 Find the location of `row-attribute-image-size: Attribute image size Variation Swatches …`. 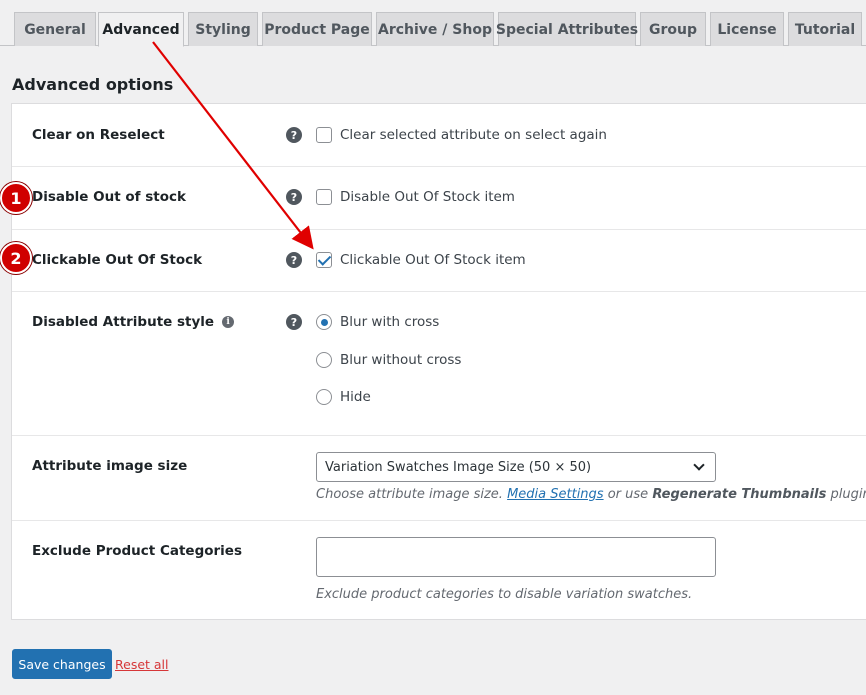

row-attribute-image-size: Attribute image size Variation Swatches … is located at coordinates (439, 478).